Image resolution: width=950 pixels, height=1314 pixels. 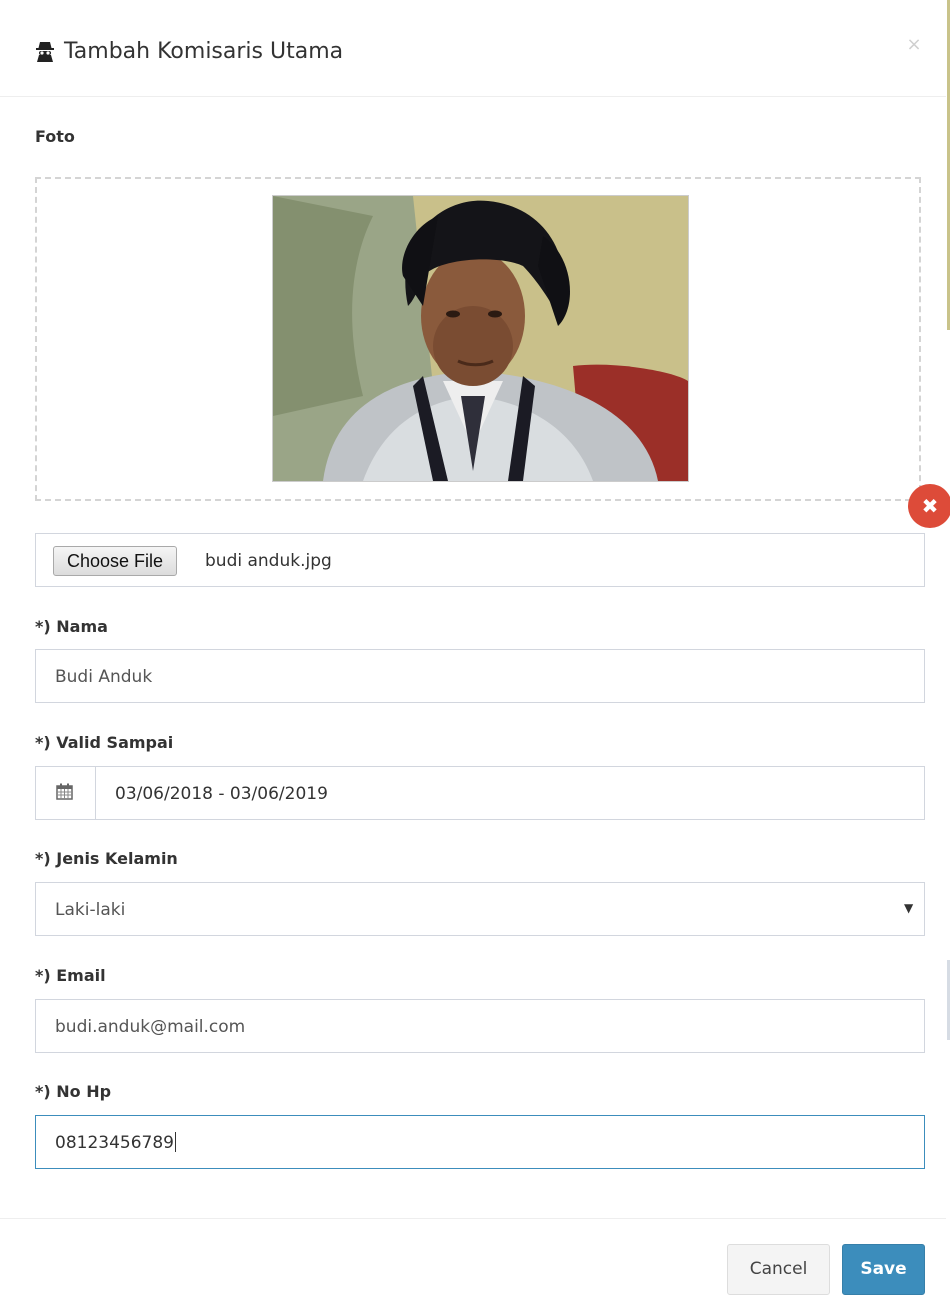 I want to click on date-addon, so click(x=66, y=793).